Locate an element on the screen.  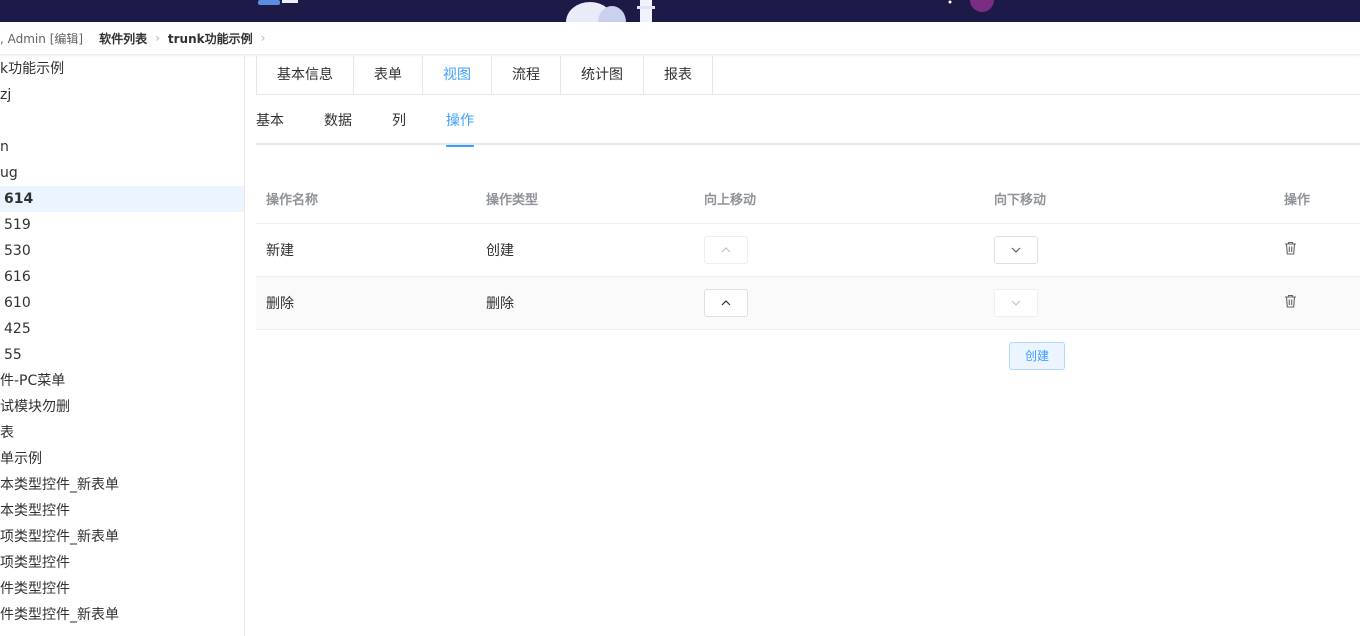
tab-form: 表单 is located at coordinates (388, 75).